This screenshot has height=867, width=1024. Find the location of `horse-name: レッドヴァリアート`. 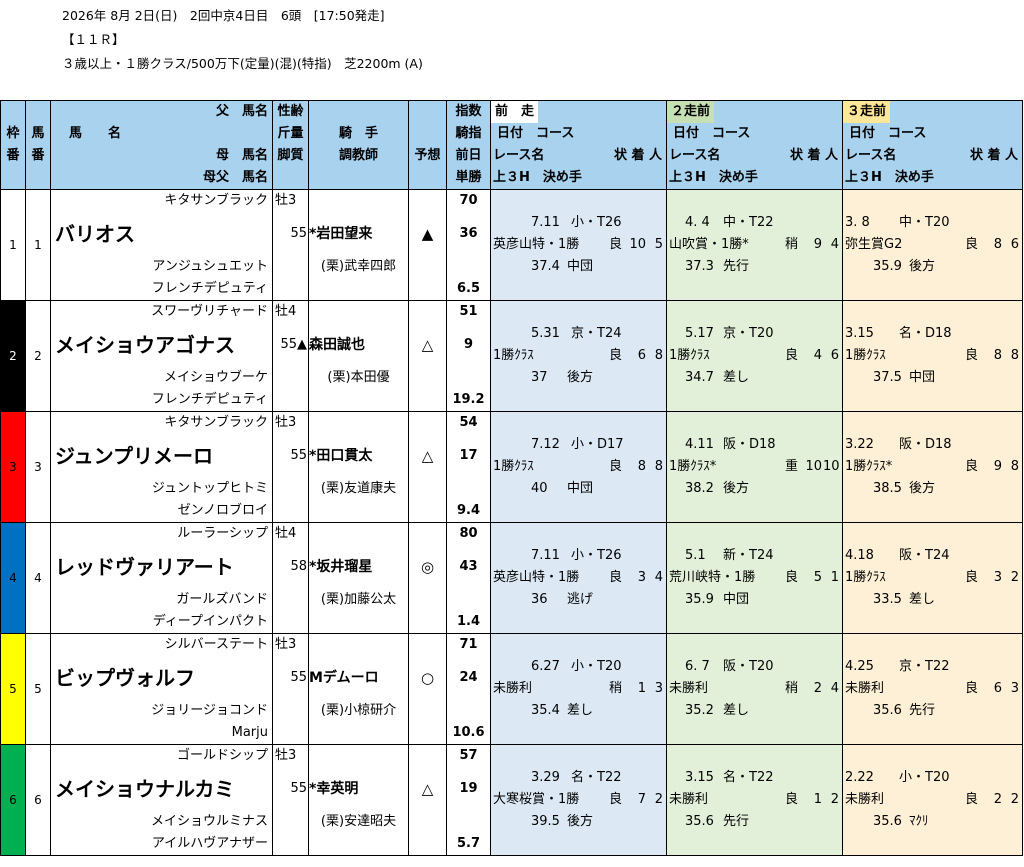

horse-name: レッドヴァリアート is located at coordinates (162, 567).